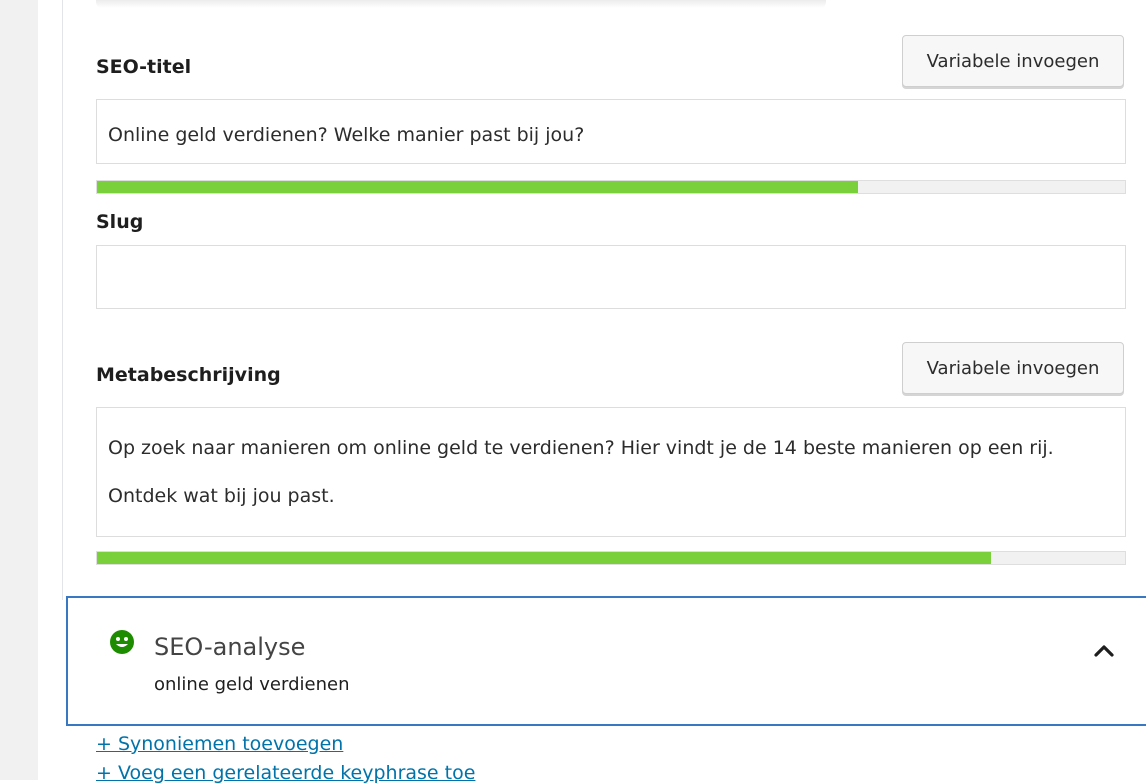  Describe the element at coordinates (1013, 368) in the screenshot. I see `insert-variable-button-meta: Variabele invoegen` at that location.